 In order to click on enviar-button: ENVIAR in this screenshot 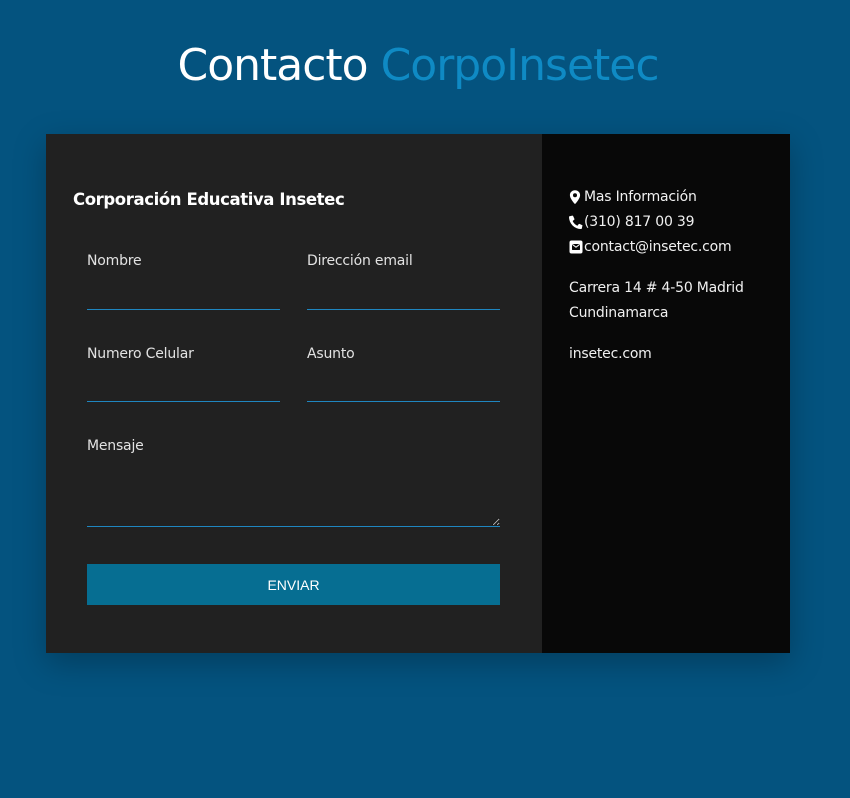, I will do `click(293, 584)`.